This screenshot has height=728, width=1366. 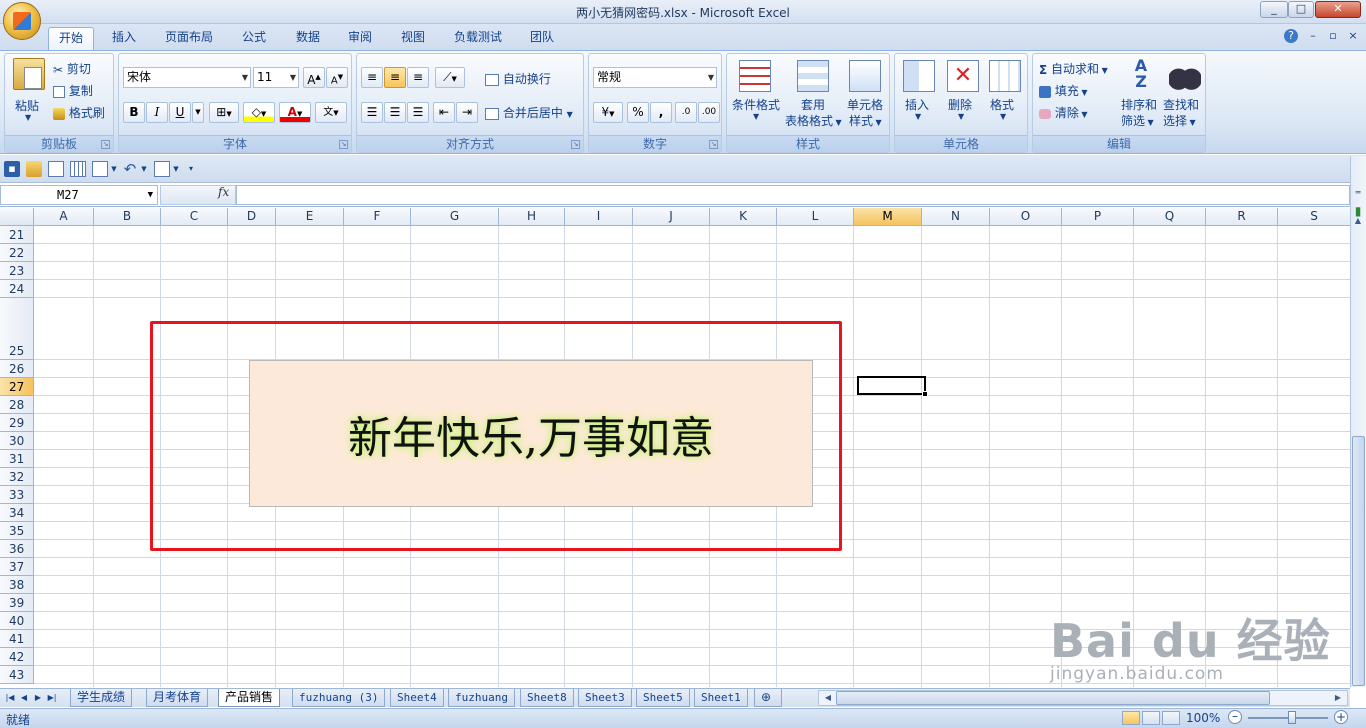 What do you see at coordinates (467, 112) in the screenshot?
I see `increase-indent-icon: ⇥` at bounding box center [467, 112].